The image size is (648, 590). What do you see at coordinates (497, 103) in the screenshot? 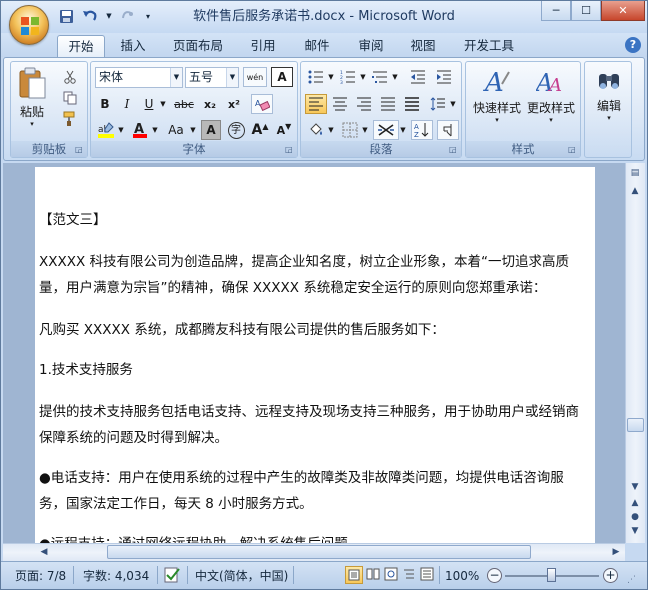
I see `quick-styles-button: A 快速样式 ▾` at bounding box center [497, 103].